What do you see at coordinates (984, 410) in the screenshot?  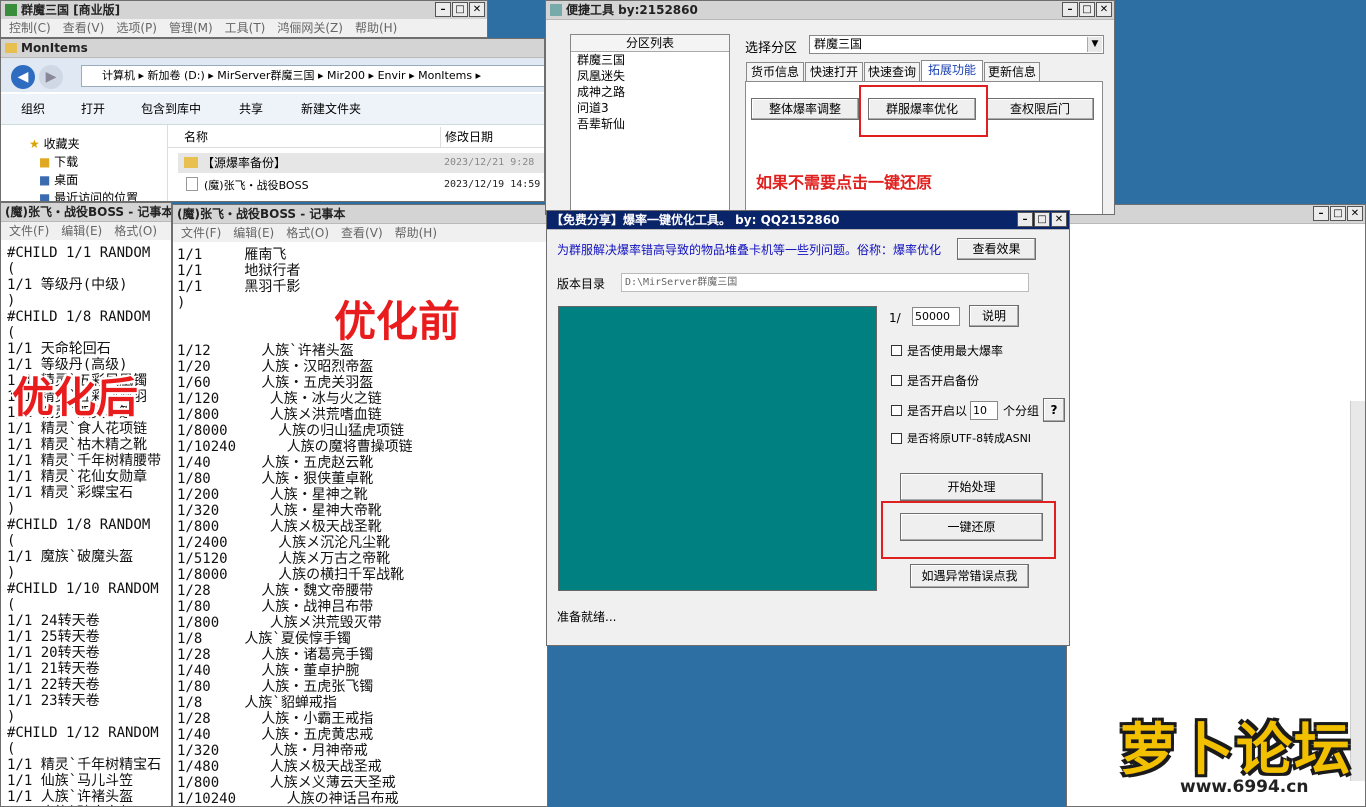 I see `group-count-input: 10` at bounding box center [984, 410].